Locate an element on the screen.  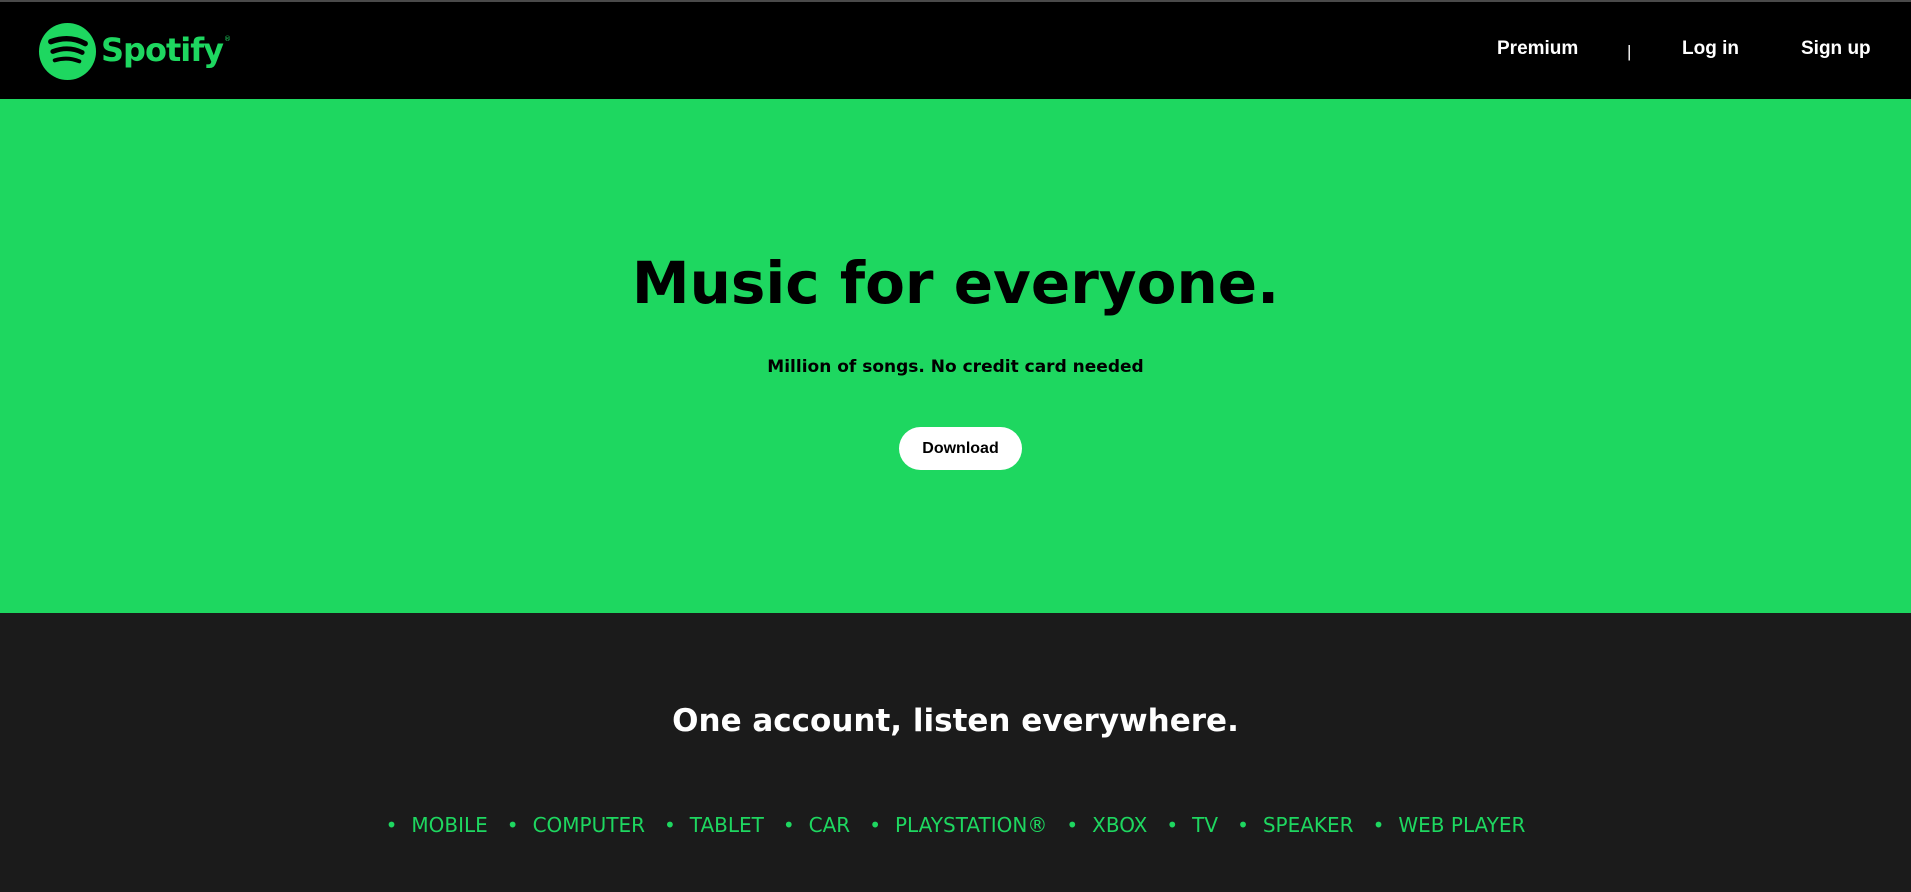
device-label: SPEAKER is located at coordinates (1308, 825).